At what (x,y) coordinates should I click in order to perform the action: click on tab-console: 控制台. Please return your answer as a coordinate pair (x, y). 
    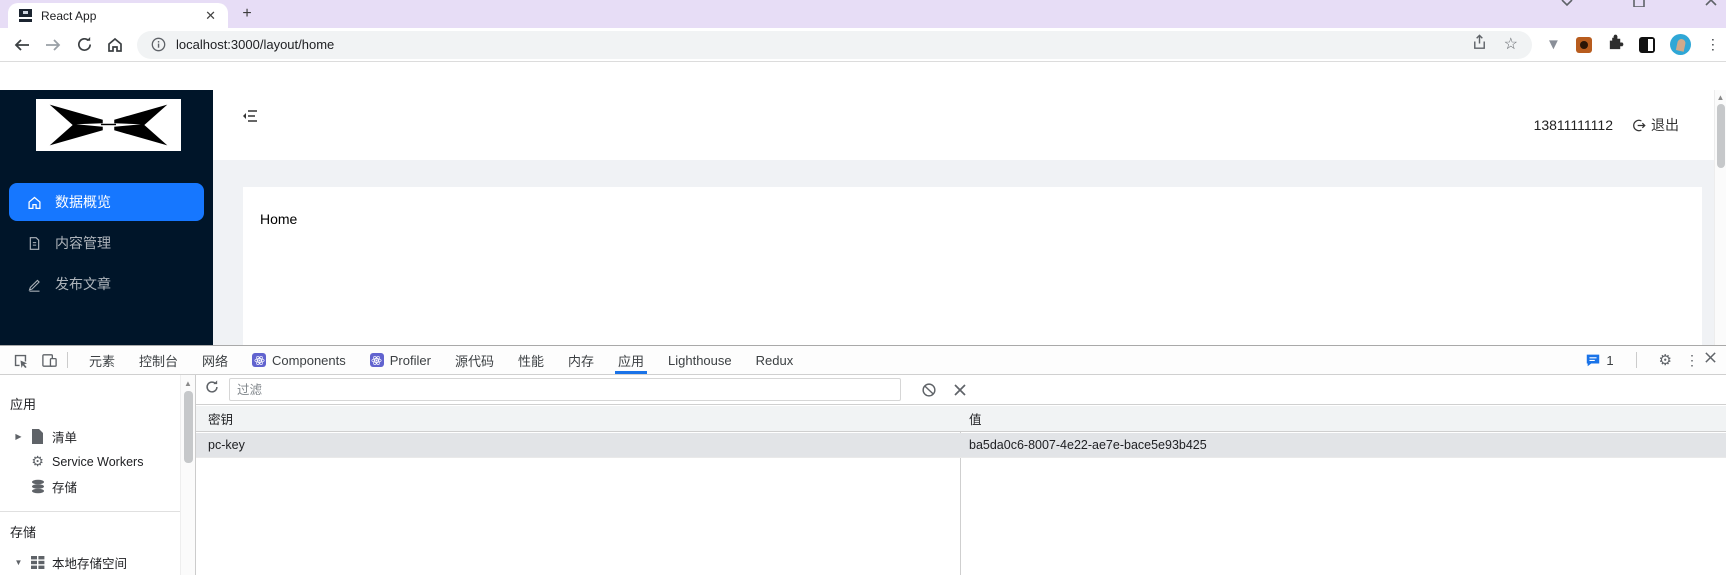
    Looking at the image, I should click on (158, 360).